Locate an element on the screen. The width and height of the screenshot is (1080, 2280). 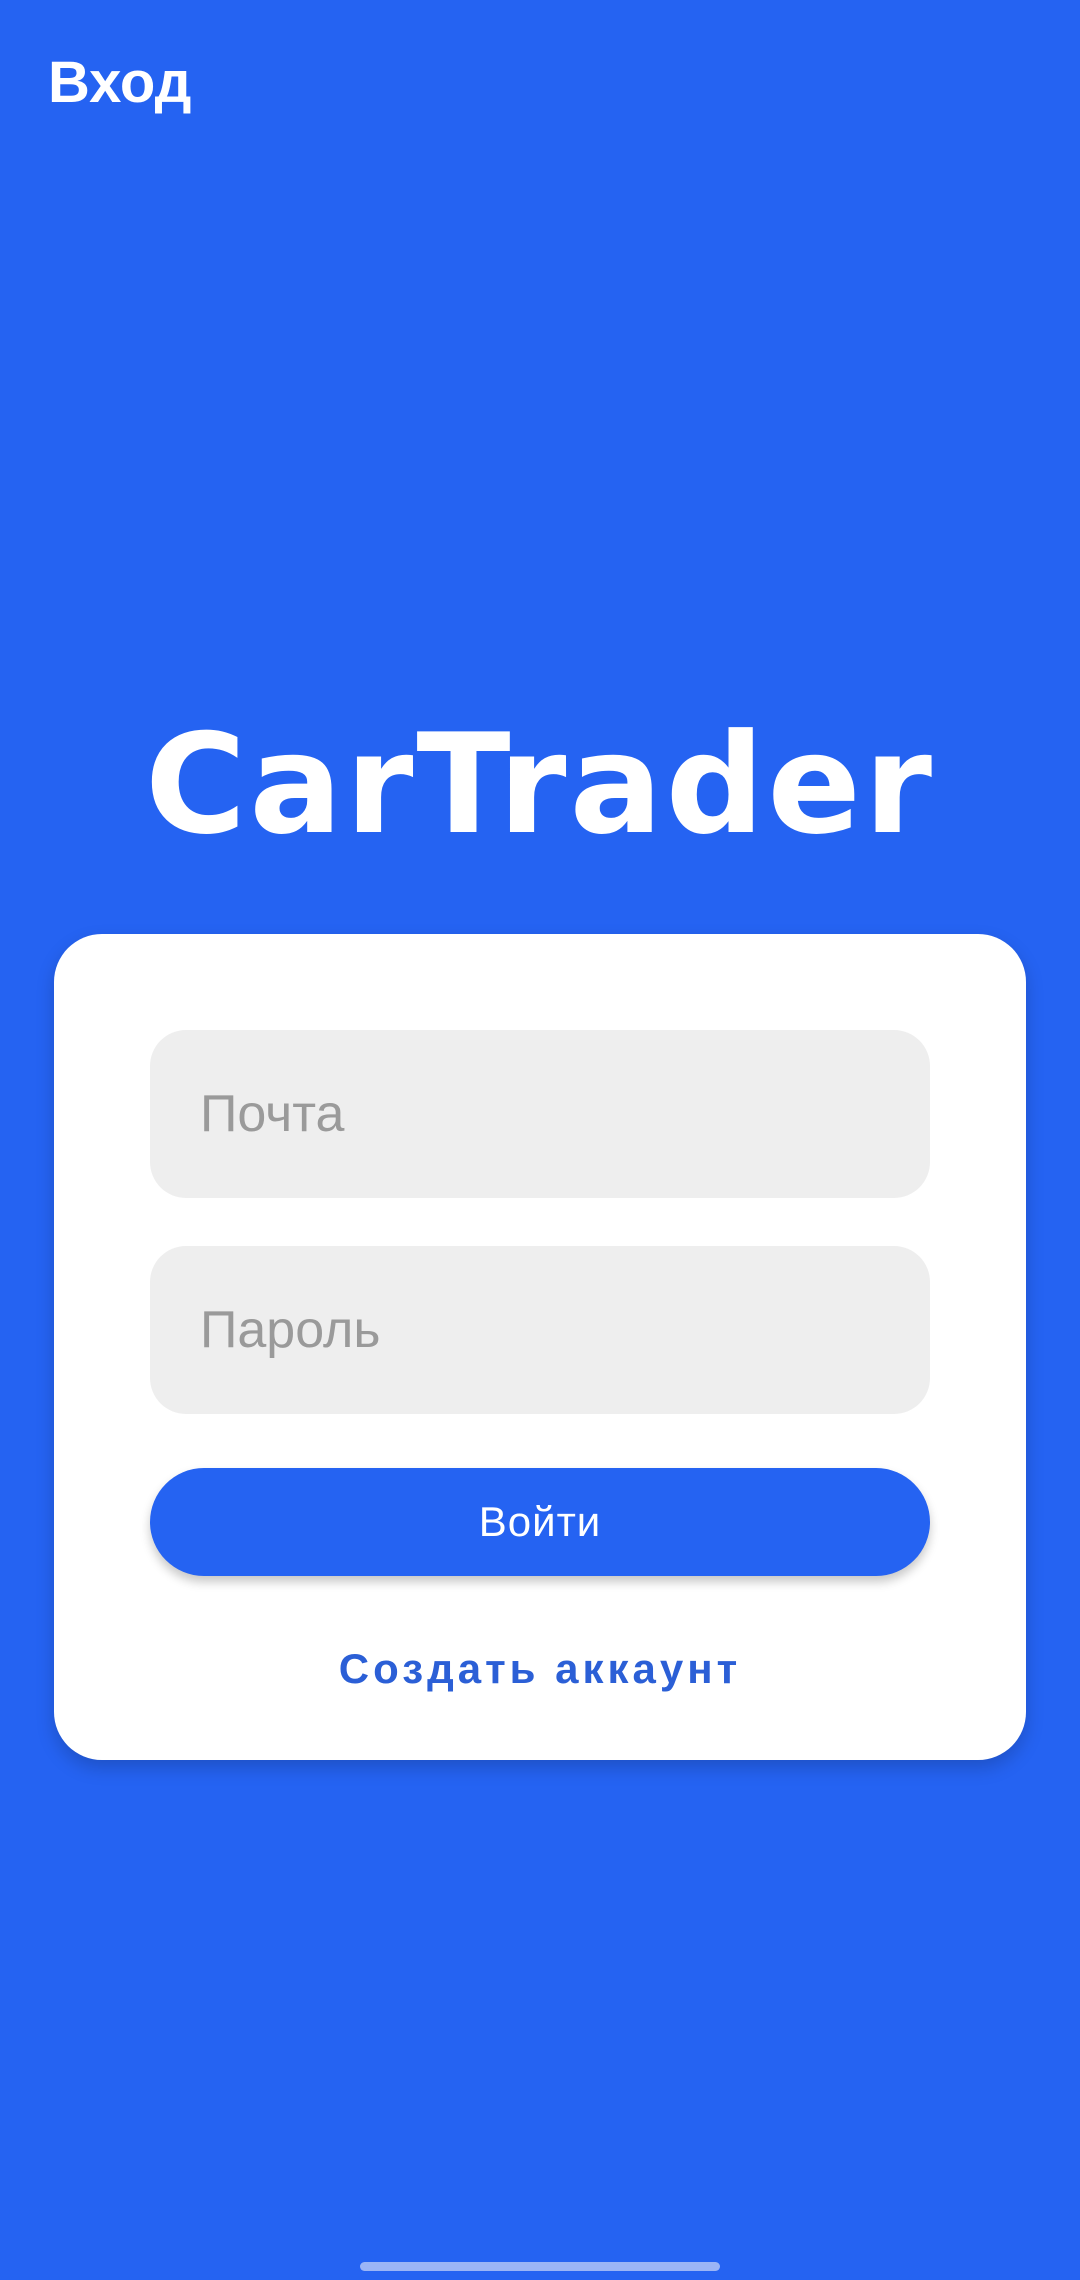
password-field is located at coordinates (540, 1330).